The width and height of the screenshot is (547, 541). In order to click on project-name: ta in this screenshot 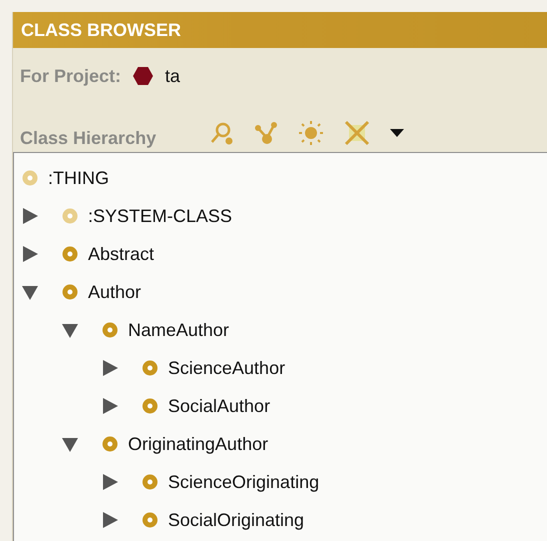, I will do `click(172, 76)`.